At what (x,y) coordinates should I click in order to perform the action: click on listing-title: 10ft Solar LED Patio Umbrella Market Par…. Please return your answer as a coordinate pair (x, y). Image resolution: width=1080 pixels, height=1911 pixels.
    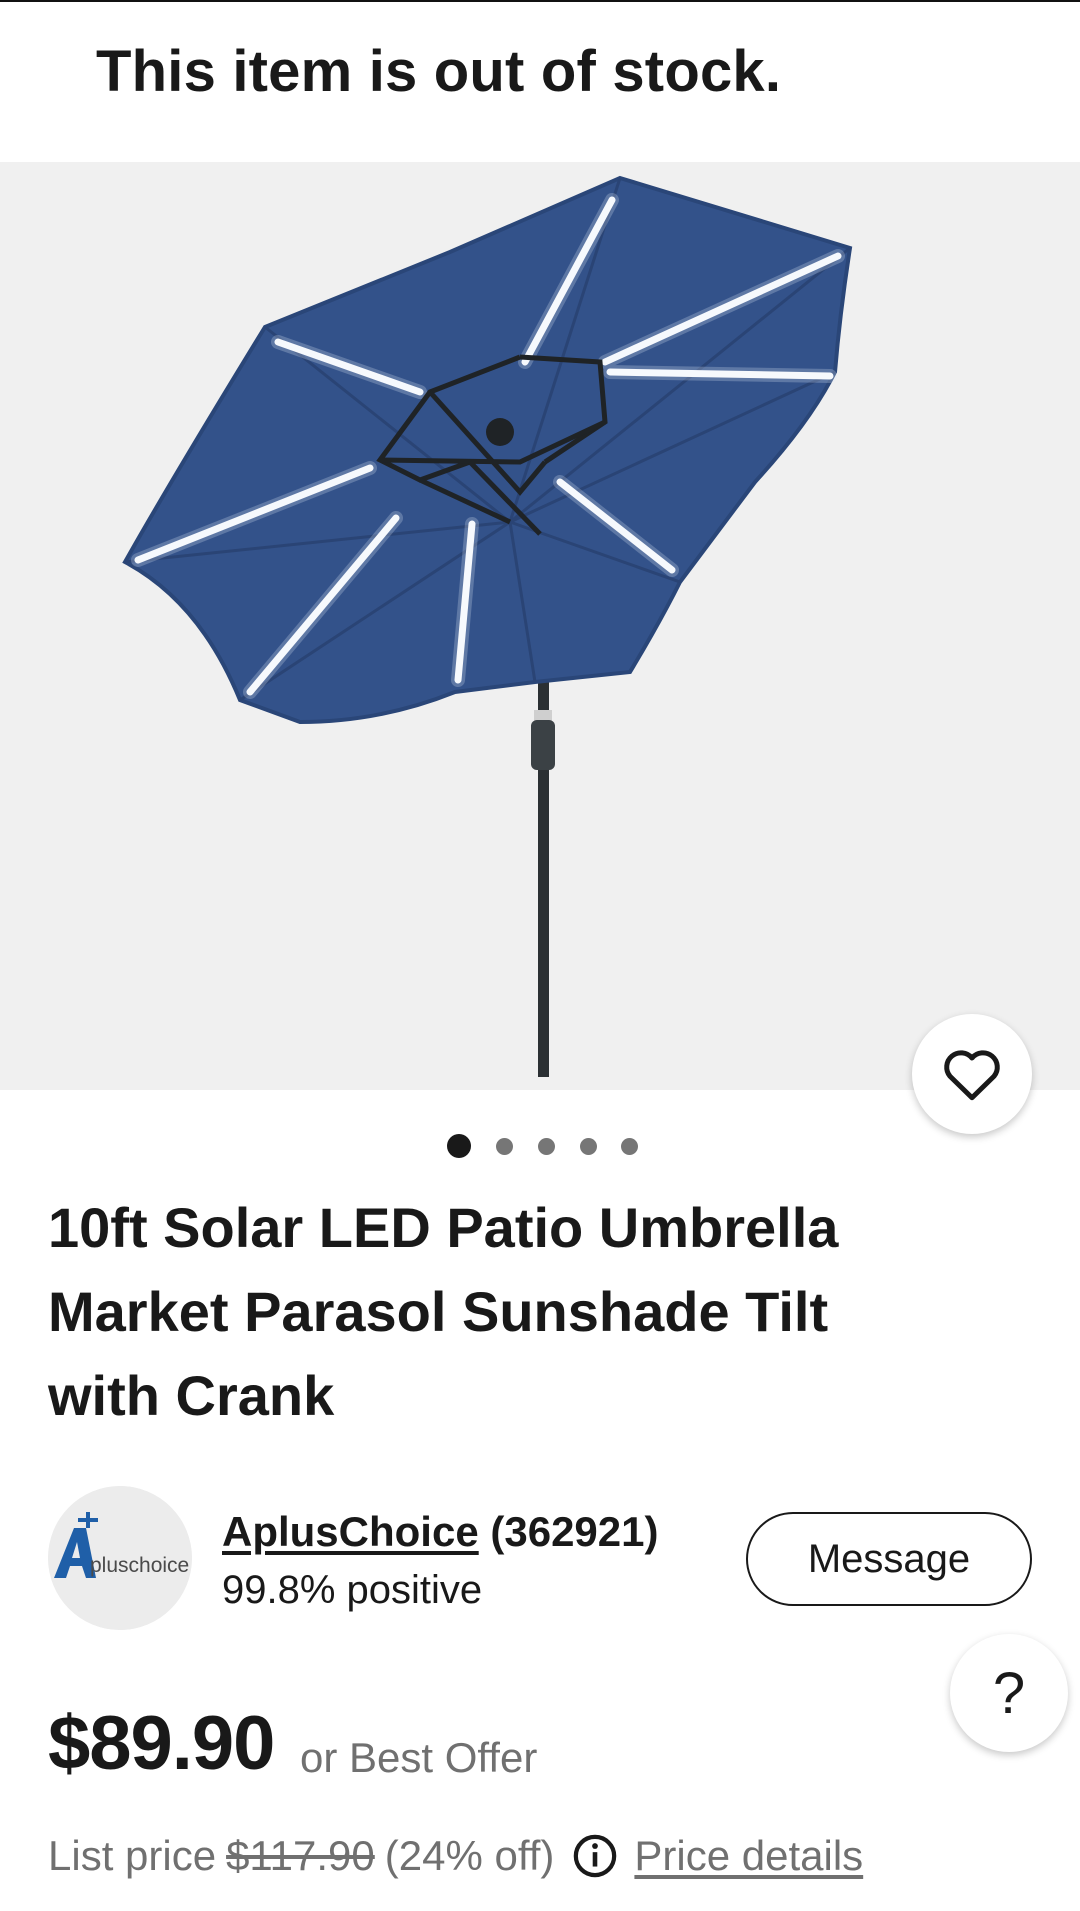
    Looking at the image, I should click on (443, 1311).